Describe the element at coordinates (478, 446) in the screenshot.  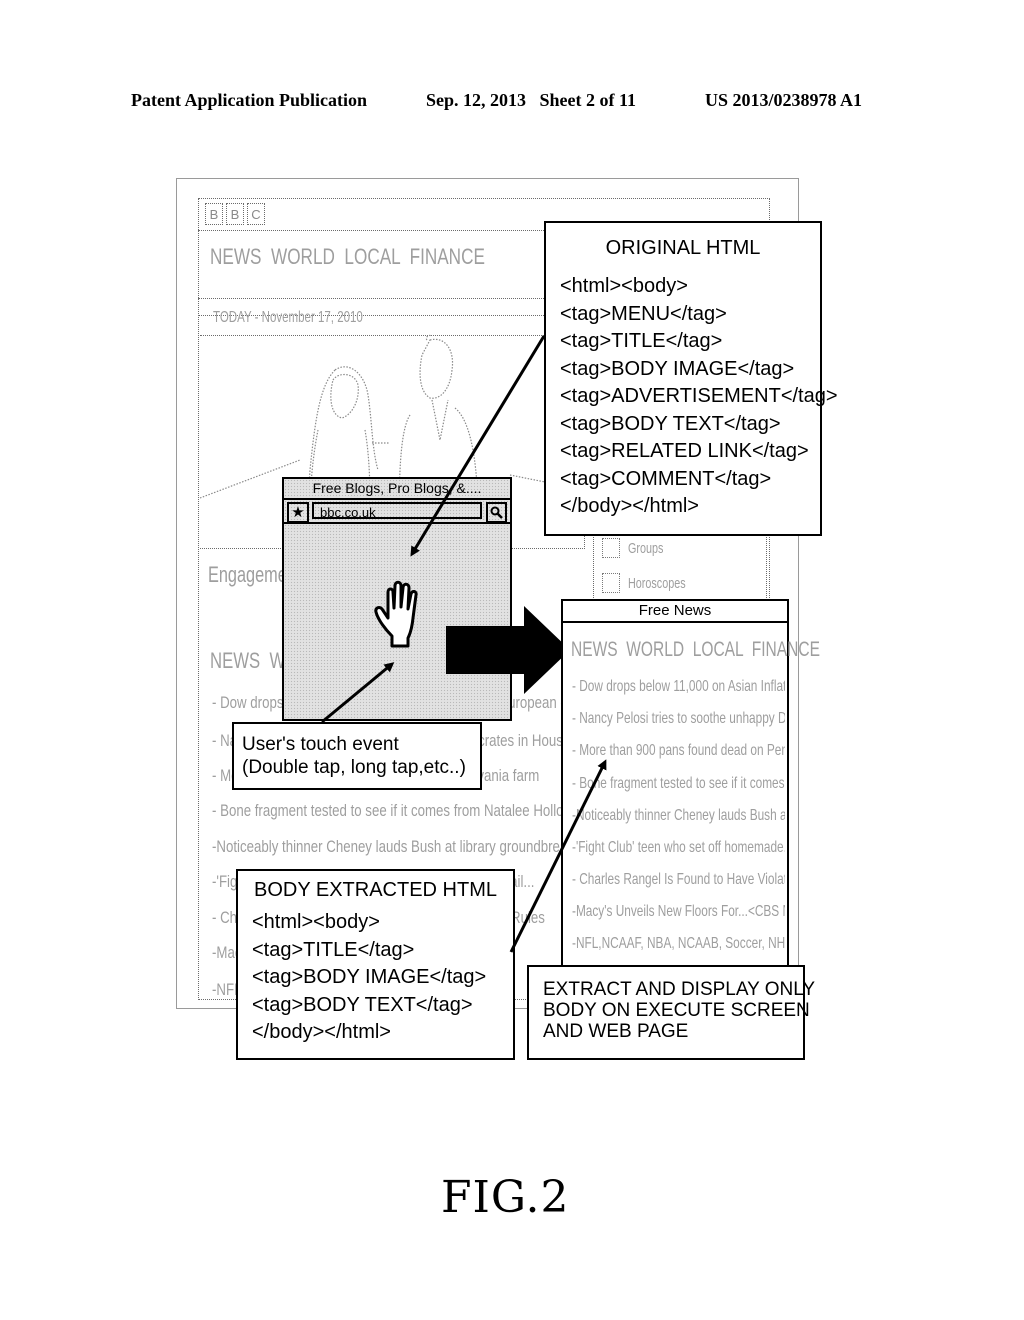
I see `original-html-arrow` at that location.